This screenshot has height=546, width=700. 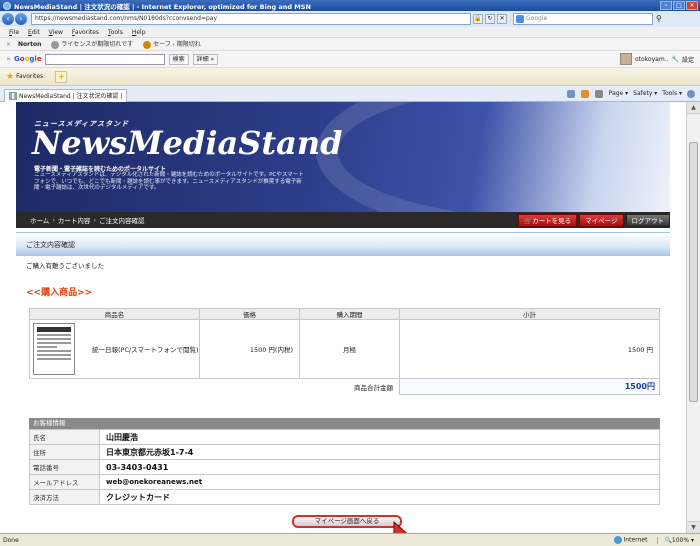 I want to click on product-name: 統一日報(PC/スマートフォンで閲覧), so click(x=145, y=350).